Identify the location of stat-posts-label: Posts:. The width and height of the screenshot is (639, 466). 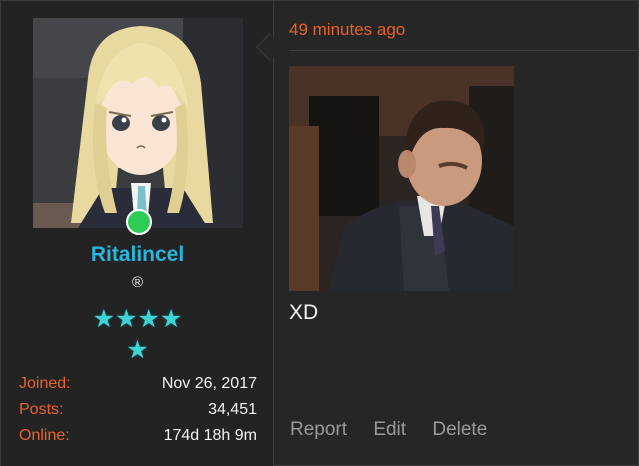
(41, 409).